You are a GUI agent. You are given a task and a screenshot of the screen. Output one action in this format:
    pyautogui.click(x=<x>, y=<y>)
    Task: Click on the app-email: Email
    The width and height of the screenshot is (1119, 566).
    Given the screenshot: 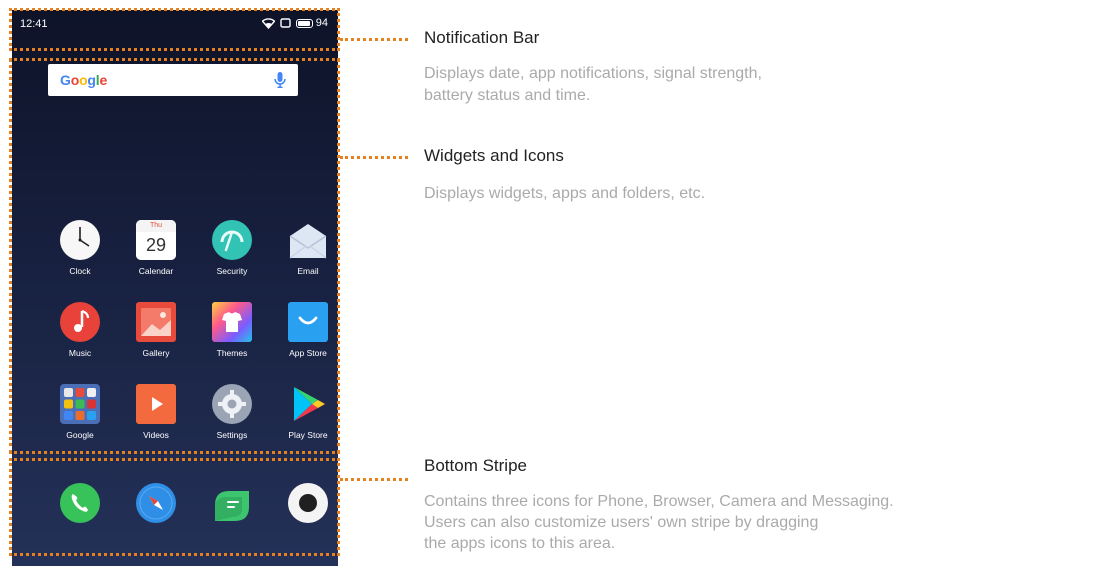 What is the action you would take?
    pyautogui.click(x=303, y=248)
    